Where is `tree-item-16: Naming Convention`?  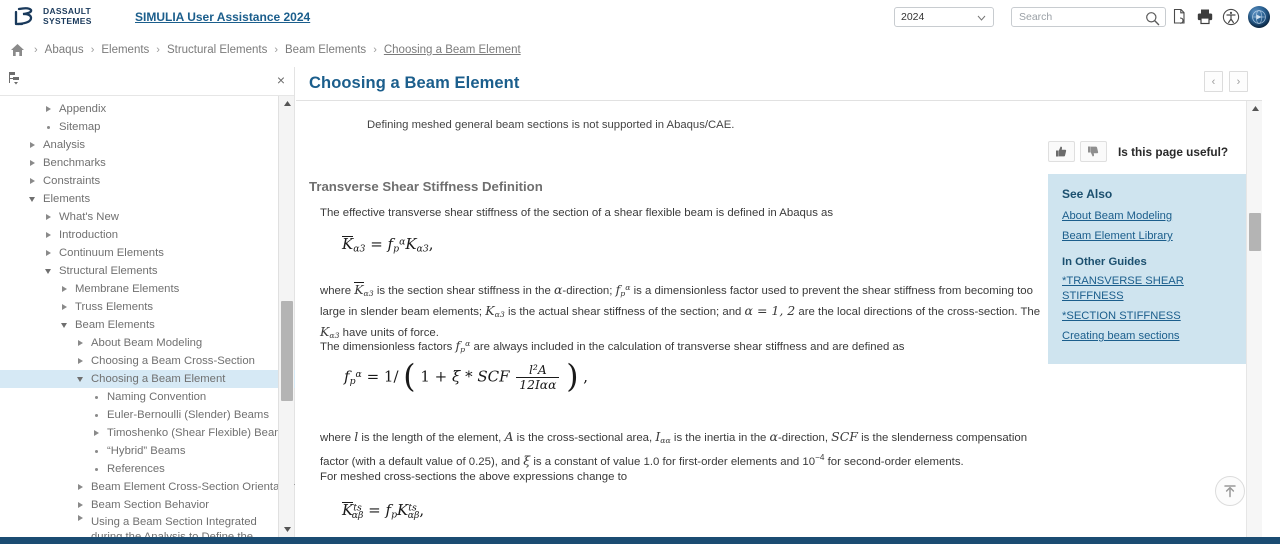 tree-item-16: Naming Convention is located at coordinates (147, 397).